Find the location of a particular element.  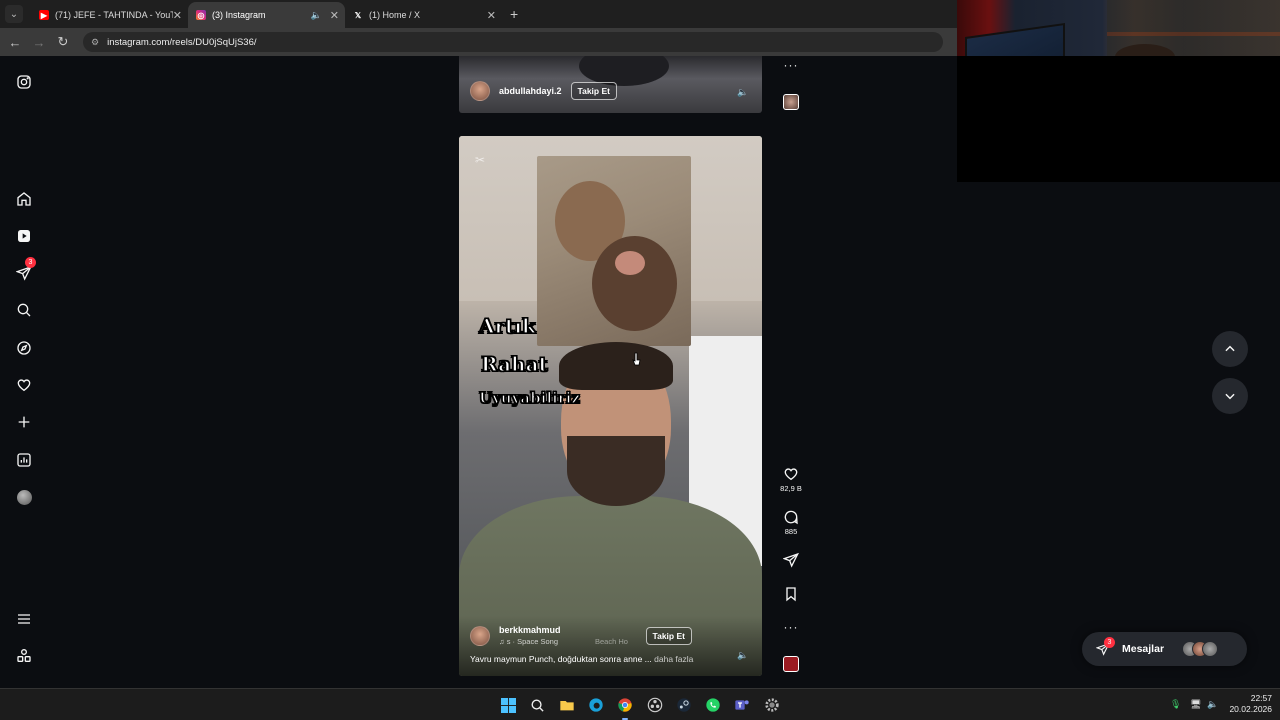

url-input: ⚙ instagram.com/reels/DU0jSqUjS36/ is located at coordinates (513, 42).